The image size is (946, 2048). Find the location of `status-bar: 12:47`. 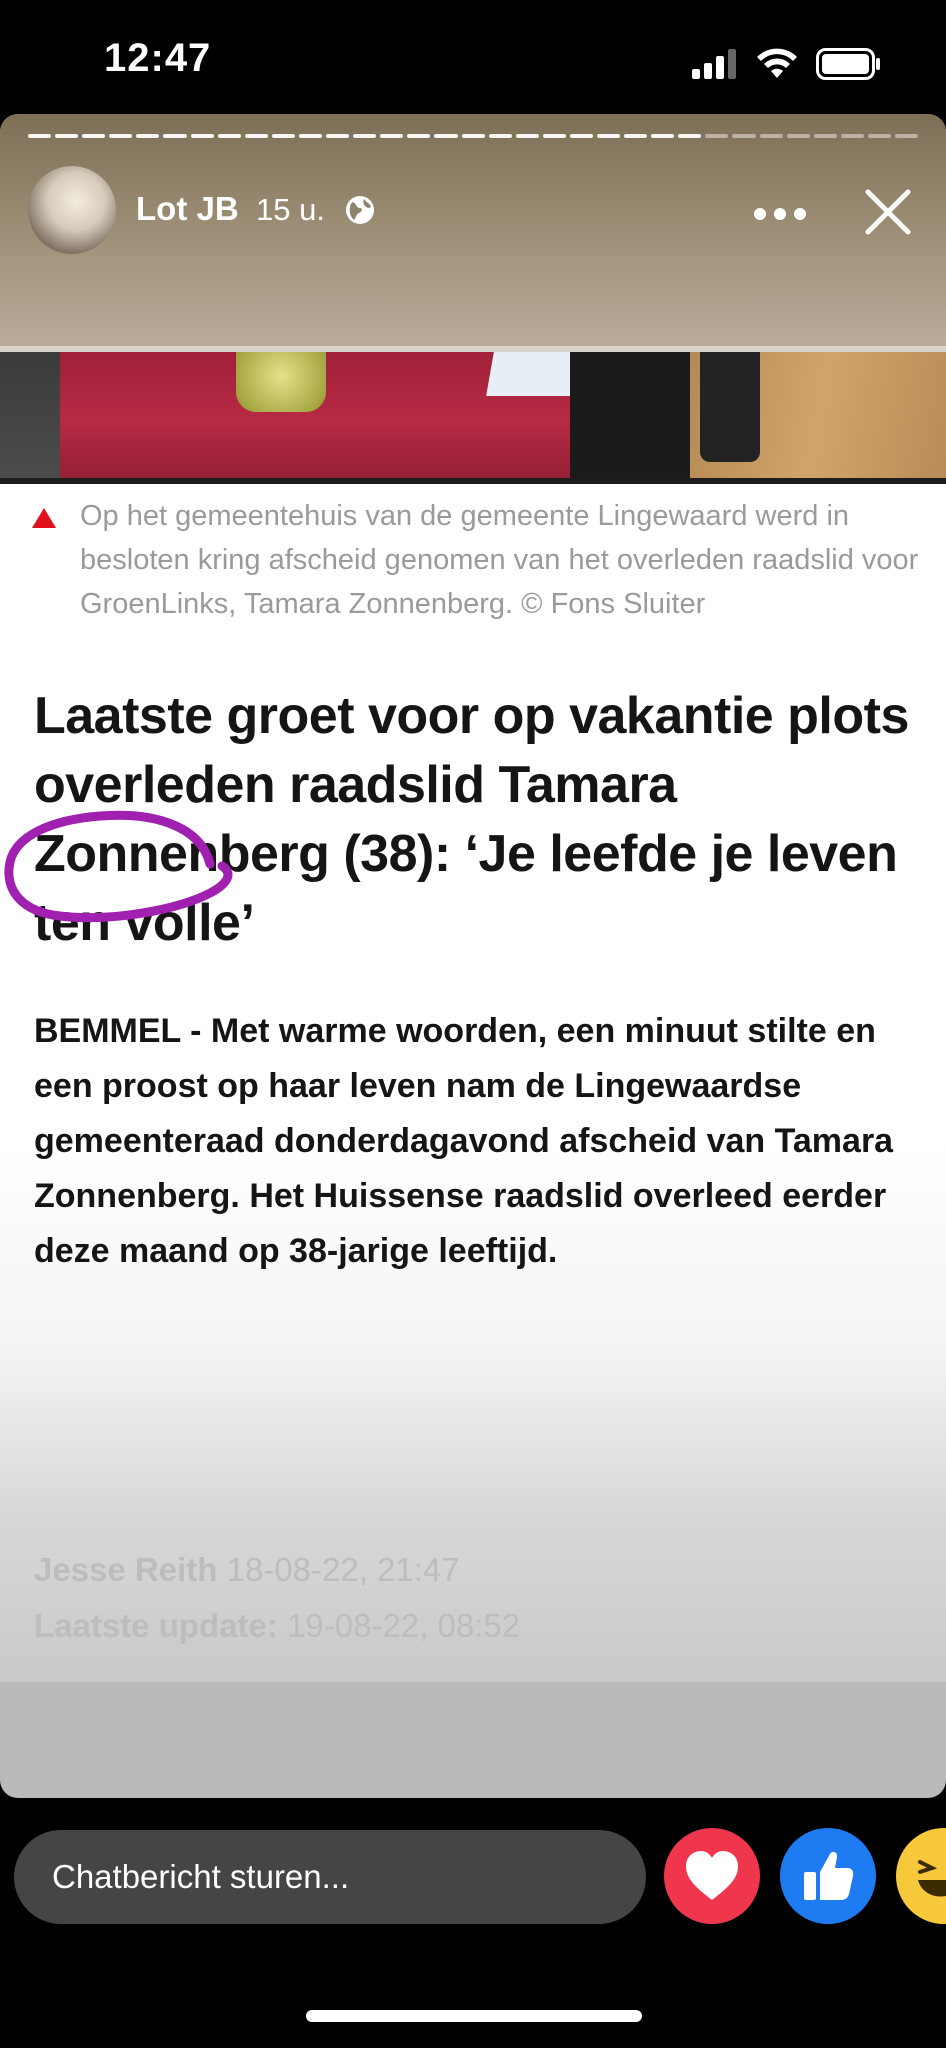

status-bar: 12:47 is located at coordinates (473, 57).